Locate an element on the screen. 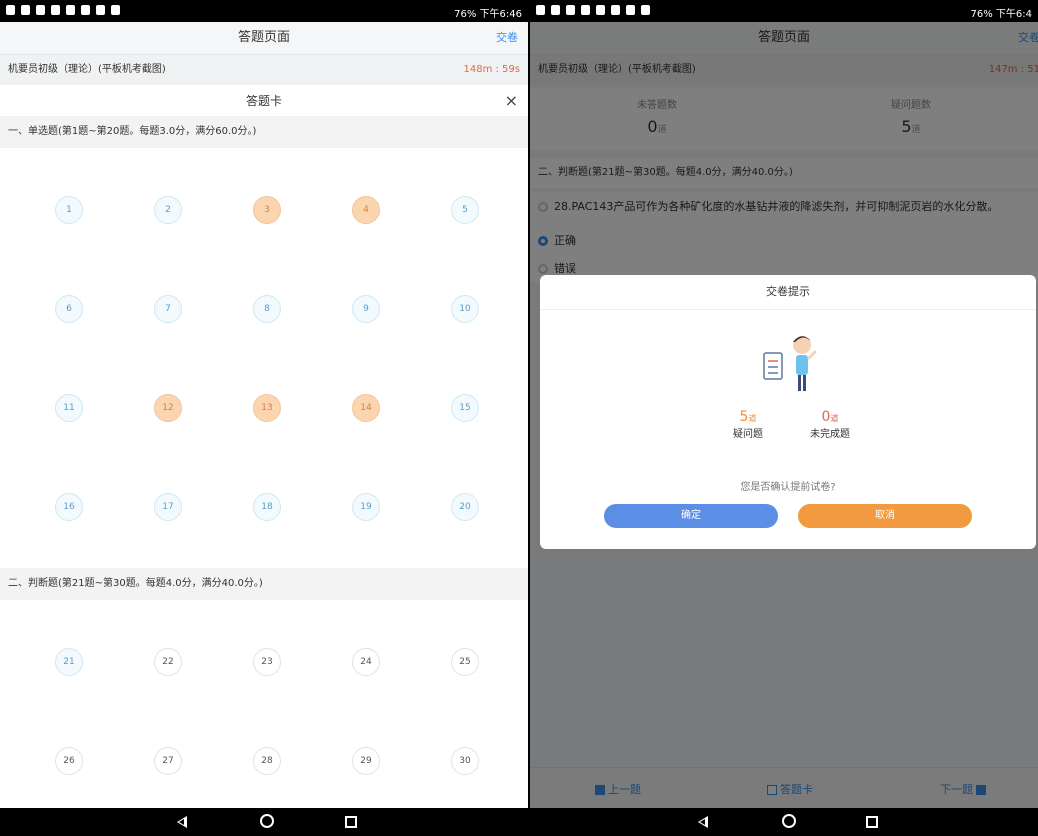  answer-card-header: 答题卡 × is located at coordinates (264, 101).